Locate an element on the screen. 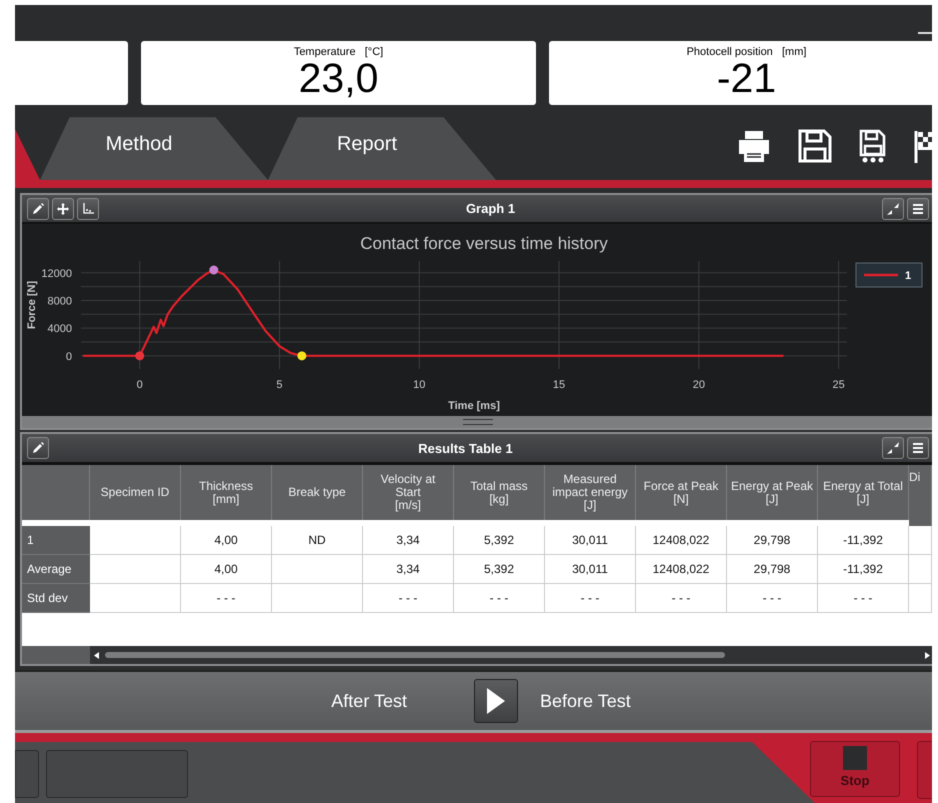  scroll-right-icon is located at coordinates (927, 655).